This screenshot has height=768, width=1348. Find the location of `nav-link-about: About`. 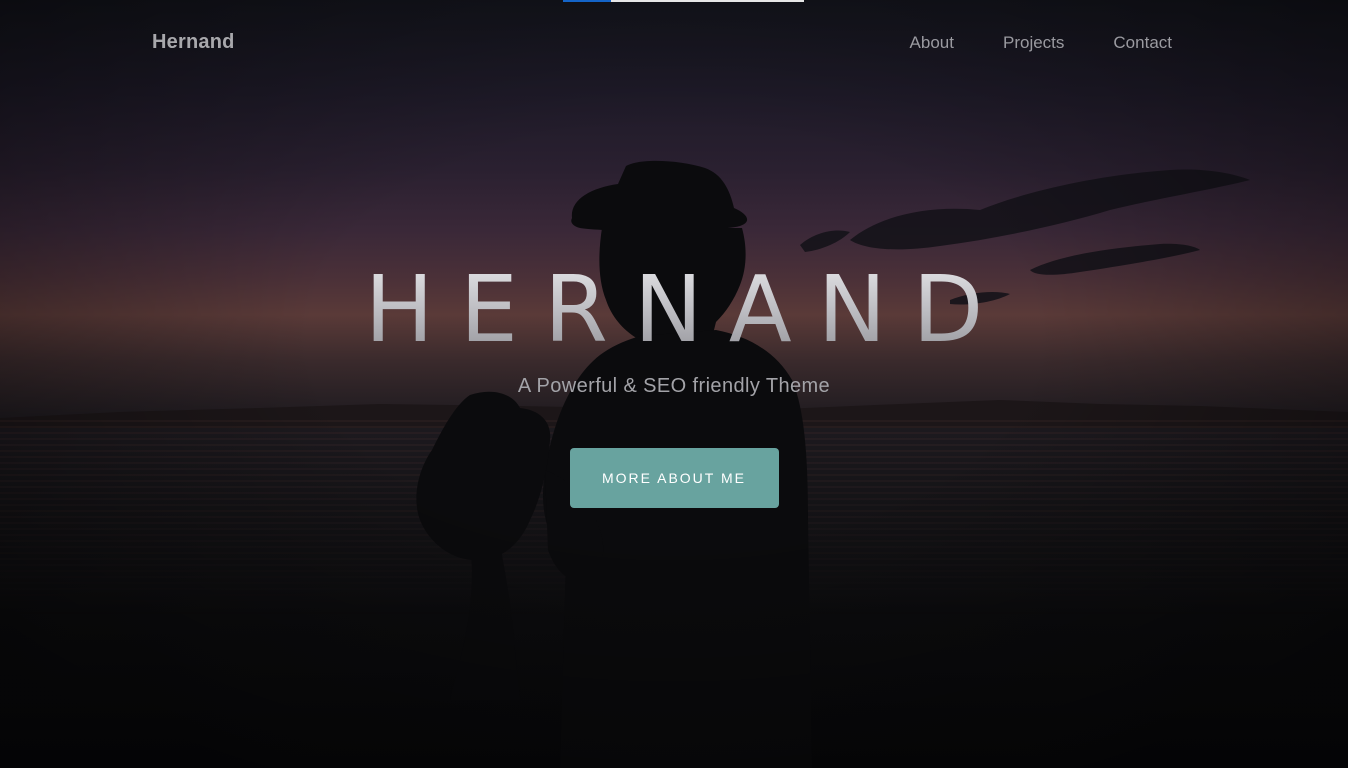

nav-link-about: About is located at coordinates (932, 43).